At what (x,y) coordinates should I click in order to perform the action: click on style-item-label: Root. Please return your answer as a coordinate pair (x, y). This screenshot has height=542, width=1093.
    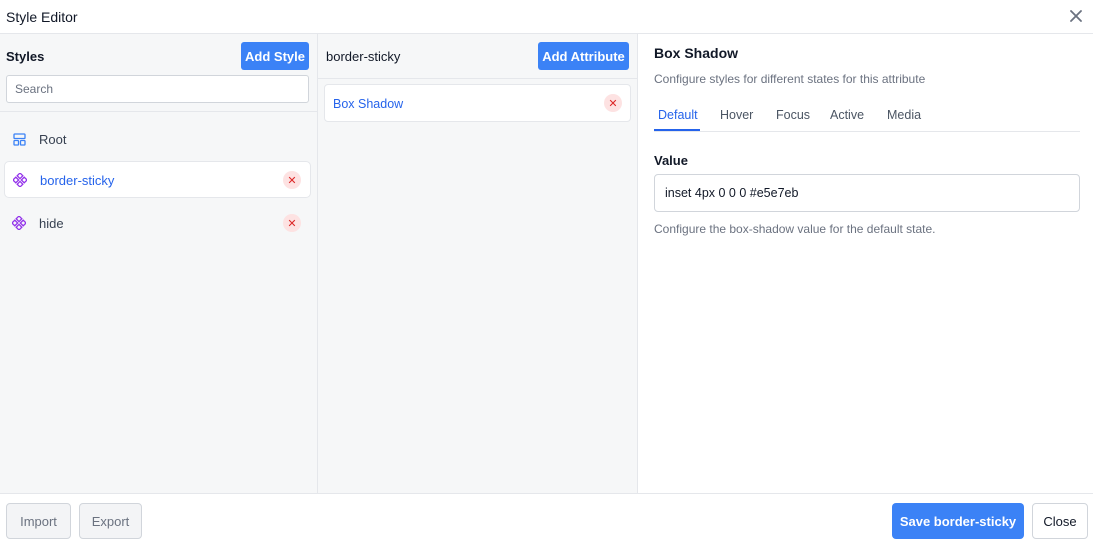
    Looking at the image, I should click on (53, 139).